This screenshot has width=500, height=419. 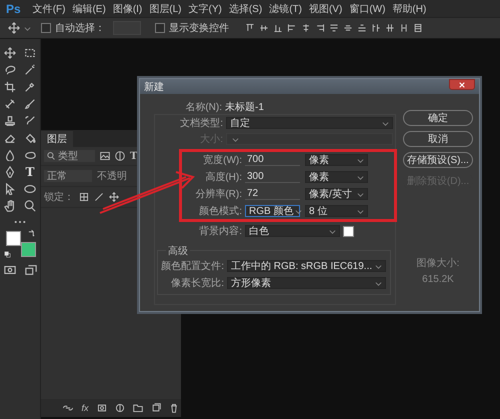 I want to click on new-layer-icon, so click(x=155, y=408).